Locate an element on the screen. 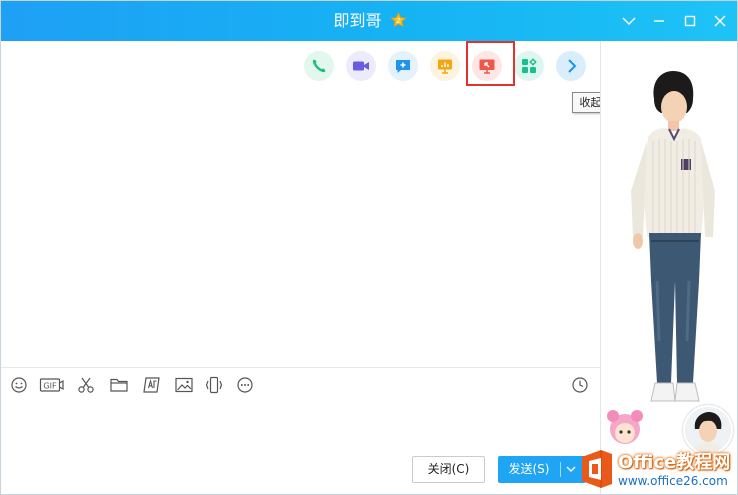 This screenshot has height=495, width=738. folder-icon is located at coordinates (119, 385).